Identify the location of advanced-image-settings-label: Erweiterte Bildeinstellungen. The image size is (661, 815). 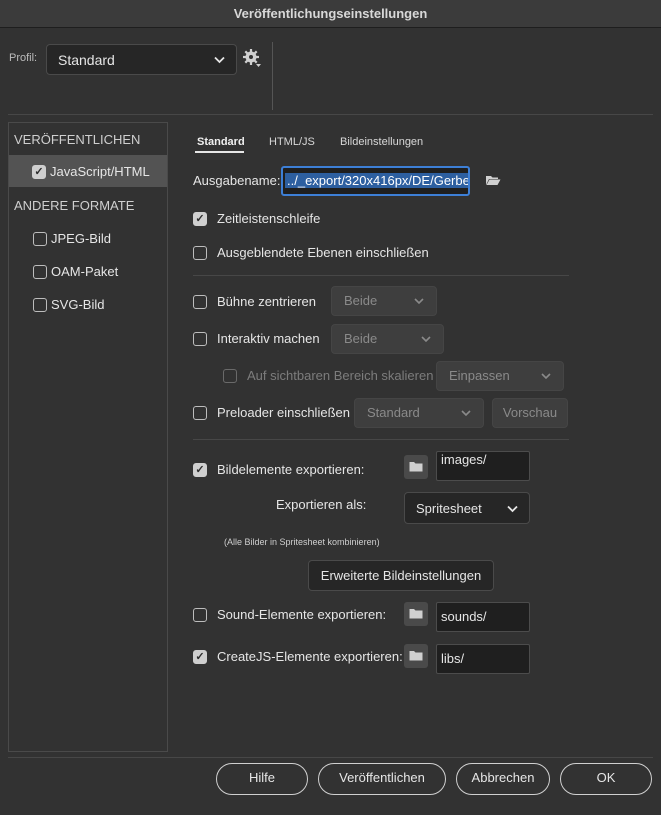
(401, 575).